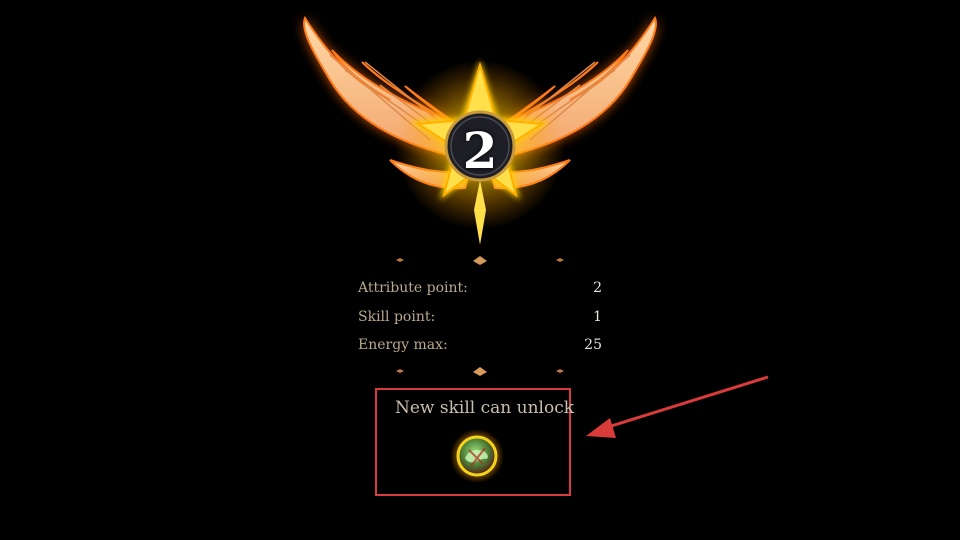  Describe the element at coordinates (593, 345) in the screenshot. I see `stat-value: 25` at that location.